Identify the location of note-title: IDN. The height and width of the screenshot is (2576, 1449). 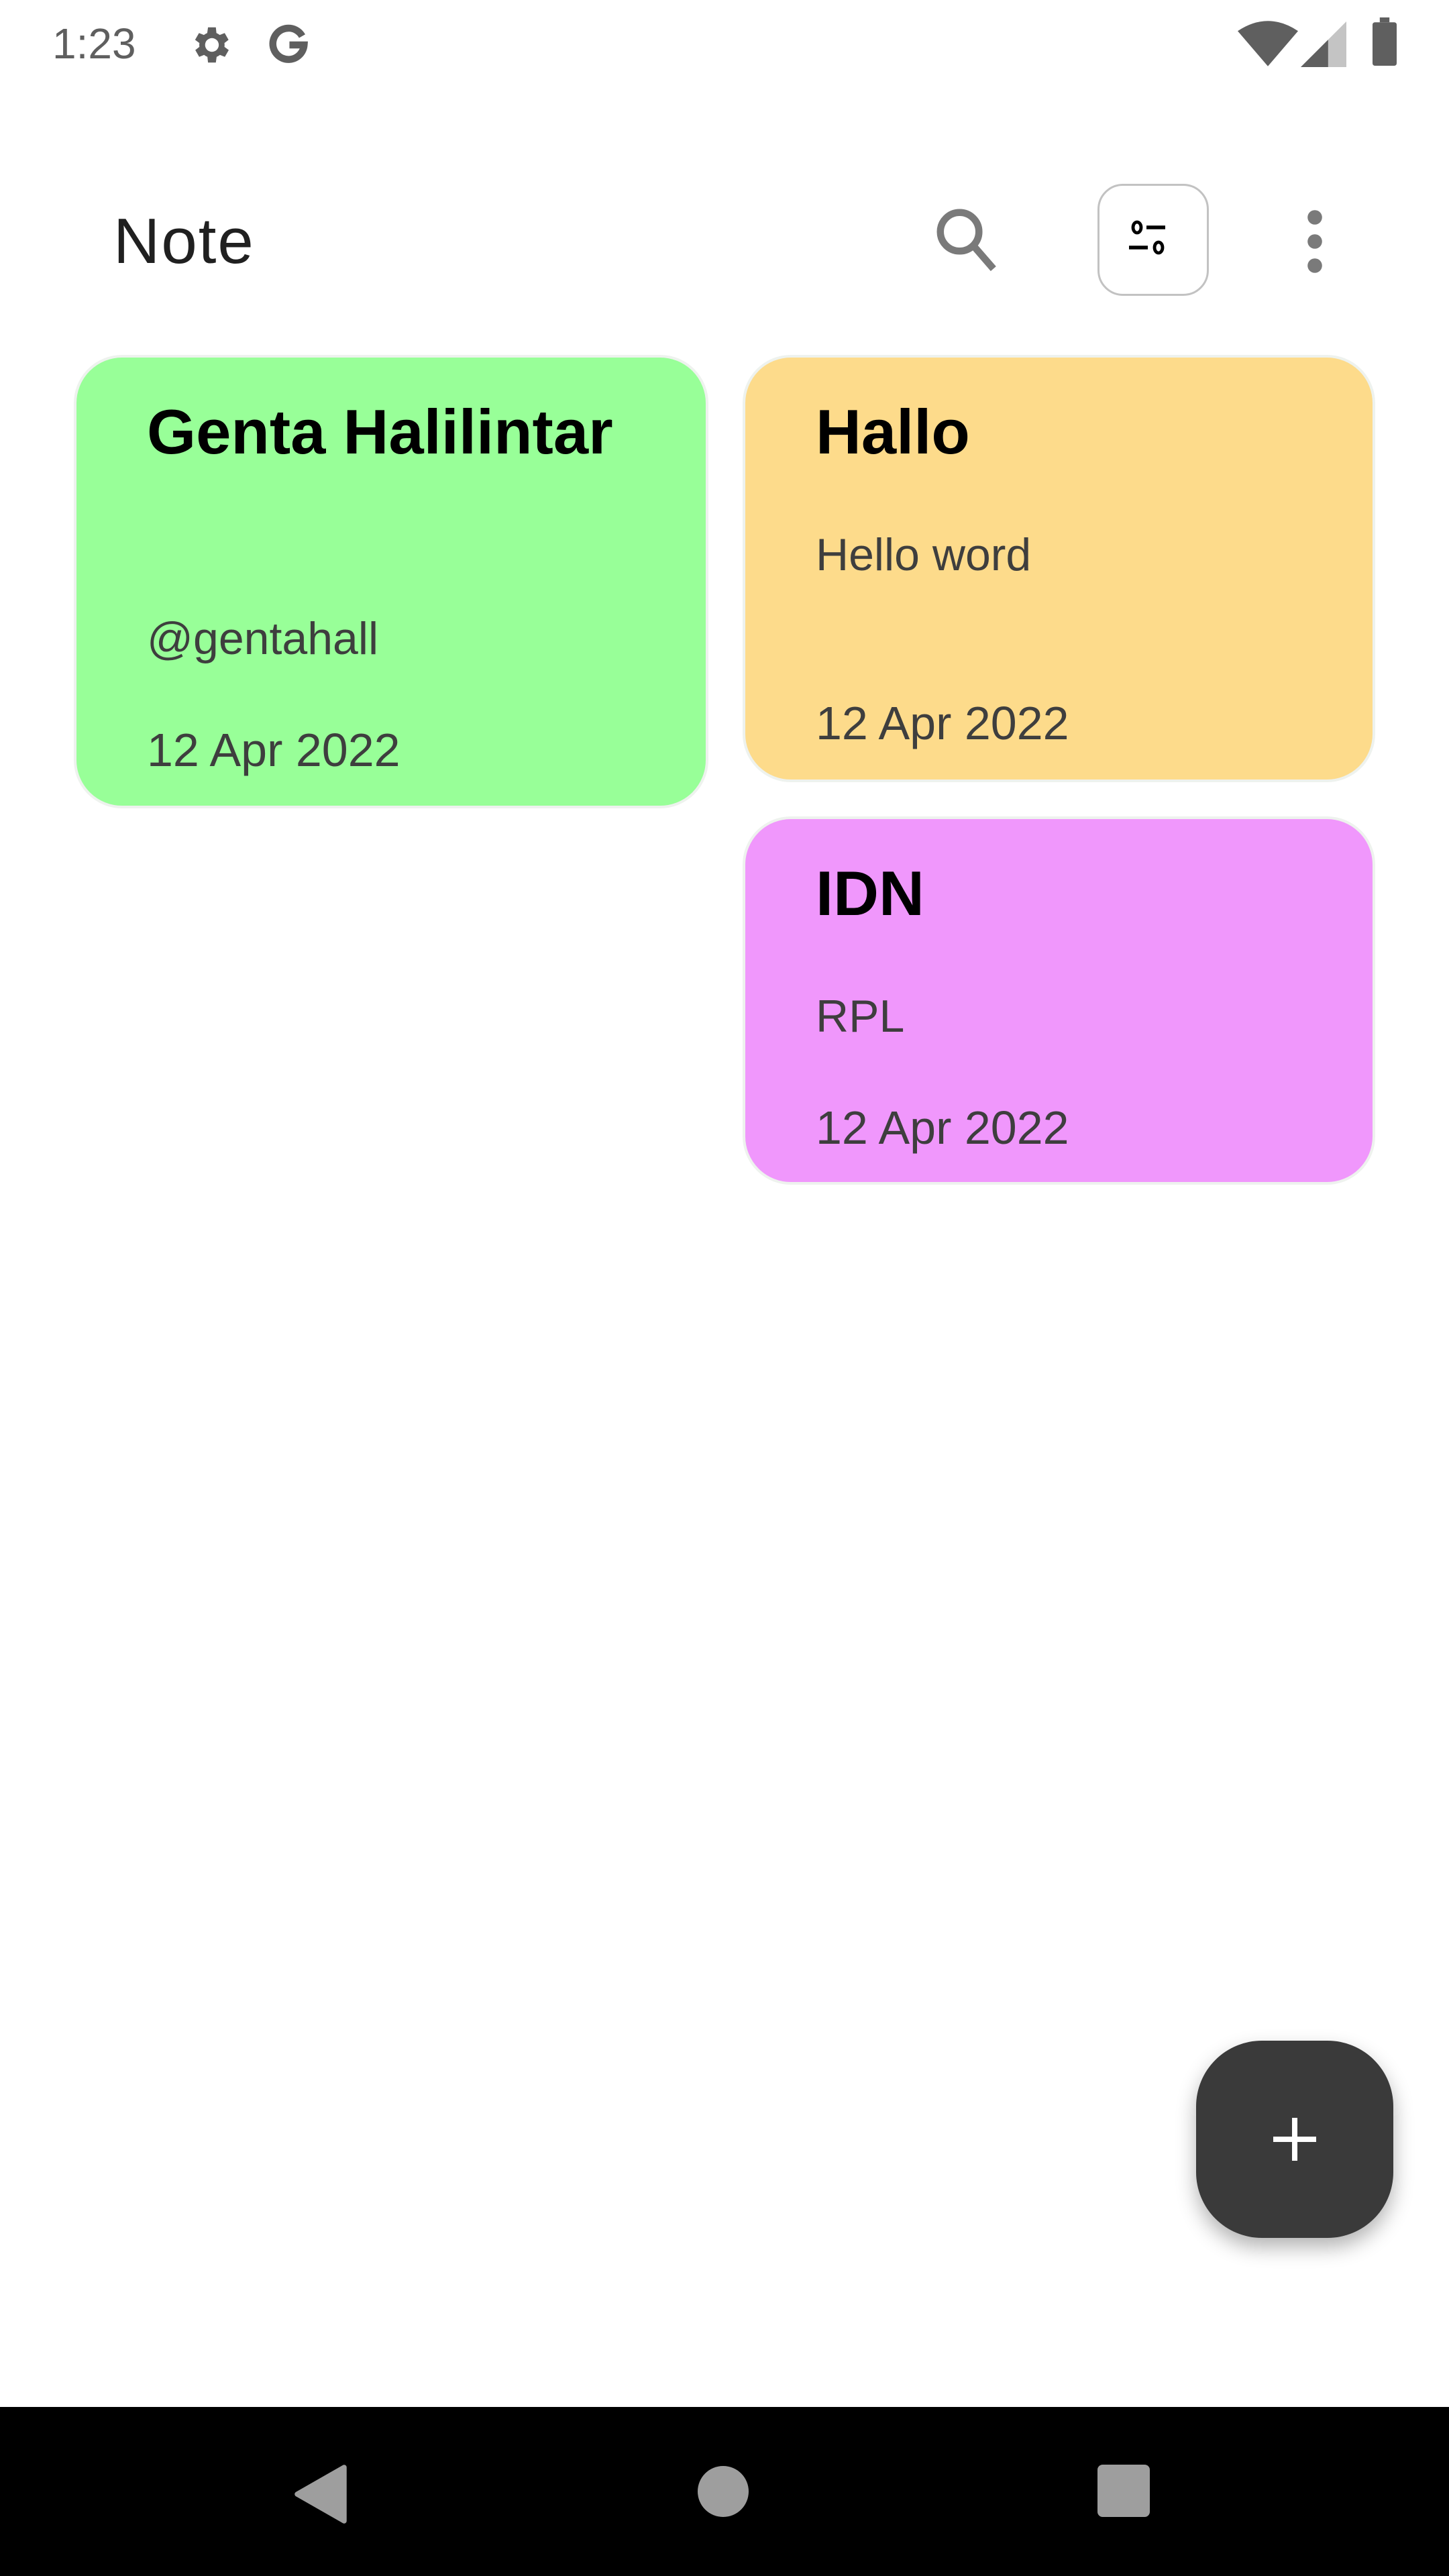
(870, 893).